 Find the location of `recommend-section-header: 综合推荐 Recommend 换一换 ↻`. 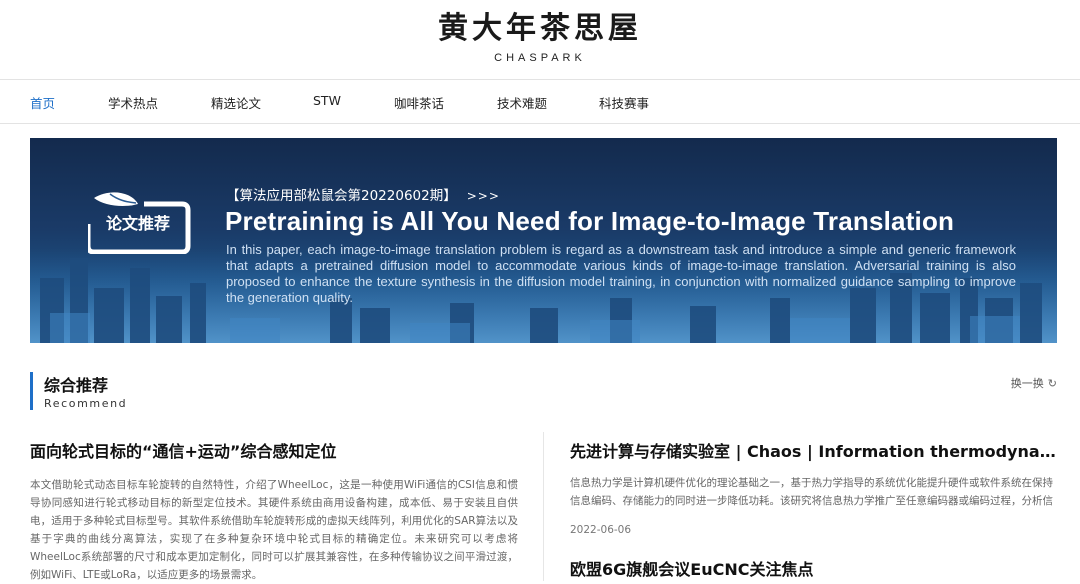

recommend-section-header: 综合推荐 Recommend 换一换 ↻ is located at coordinates (543, 392).